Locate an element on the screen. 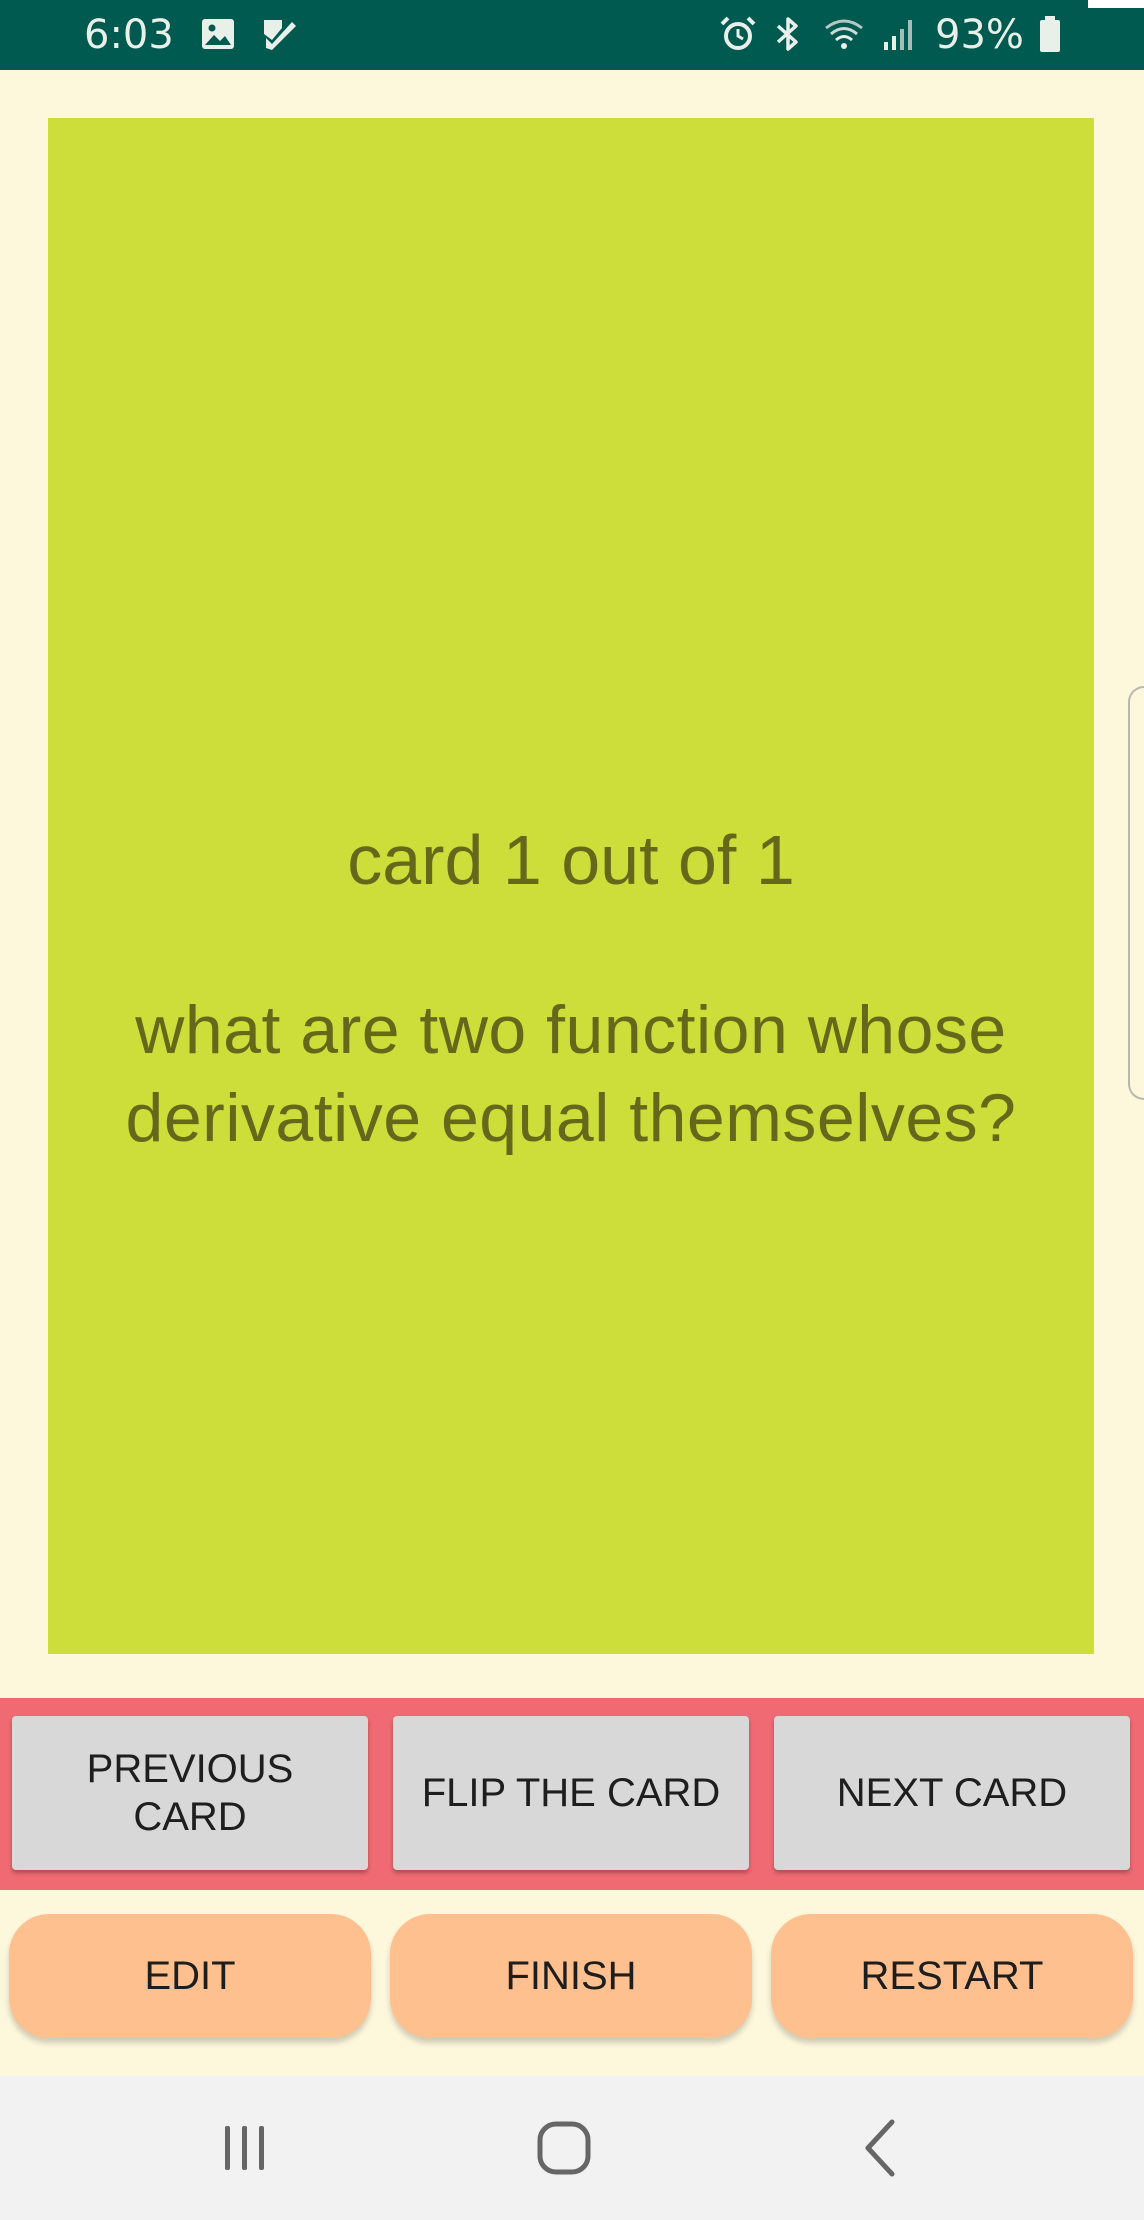 The image size is (1144, 2220). recent-apps-icon is located at coordinates (245, 2148).